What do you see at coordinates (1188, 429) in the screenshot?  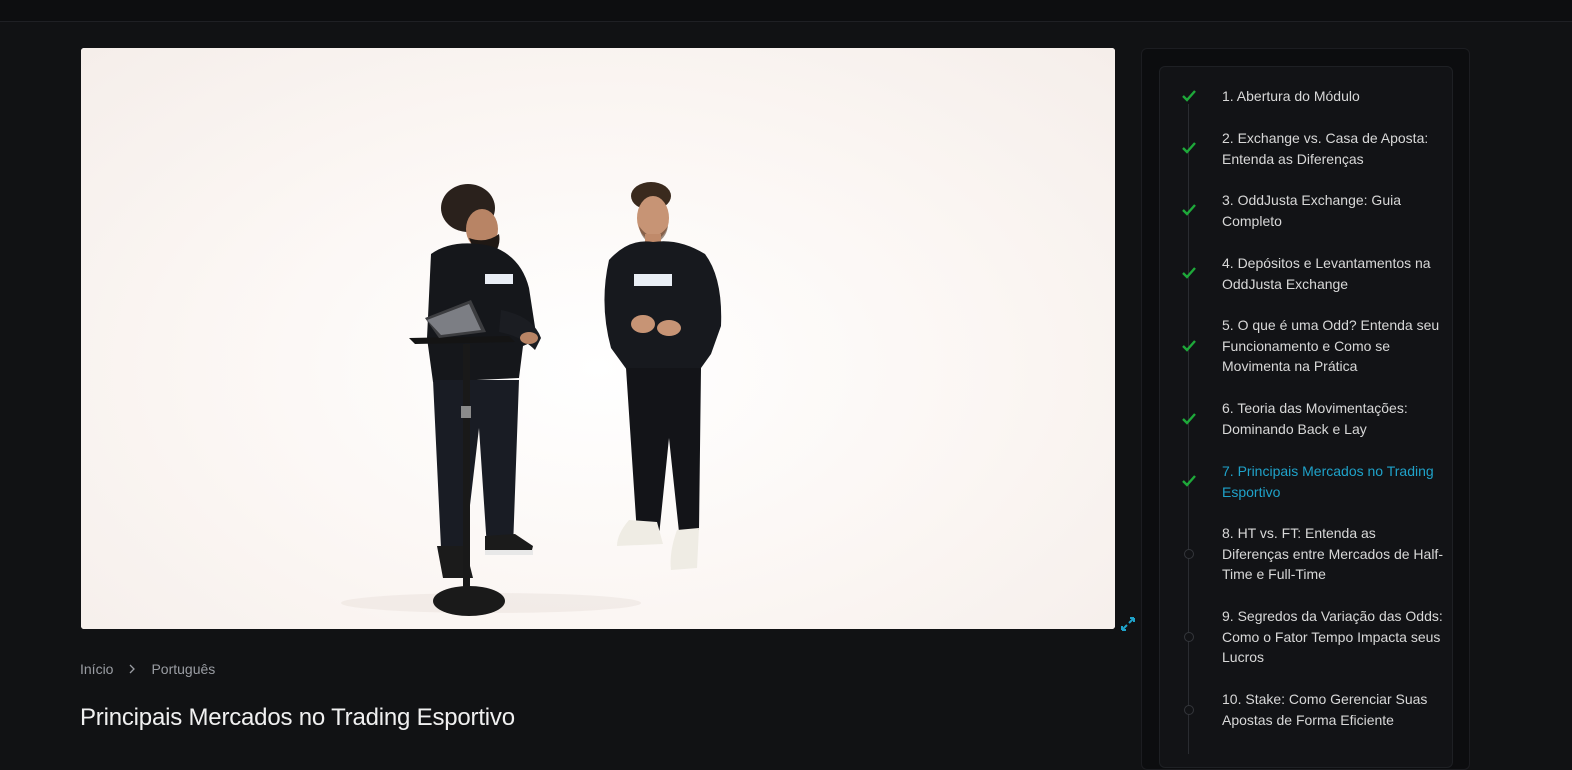 I see `timeline-line` at bounding box center [1188, 429].